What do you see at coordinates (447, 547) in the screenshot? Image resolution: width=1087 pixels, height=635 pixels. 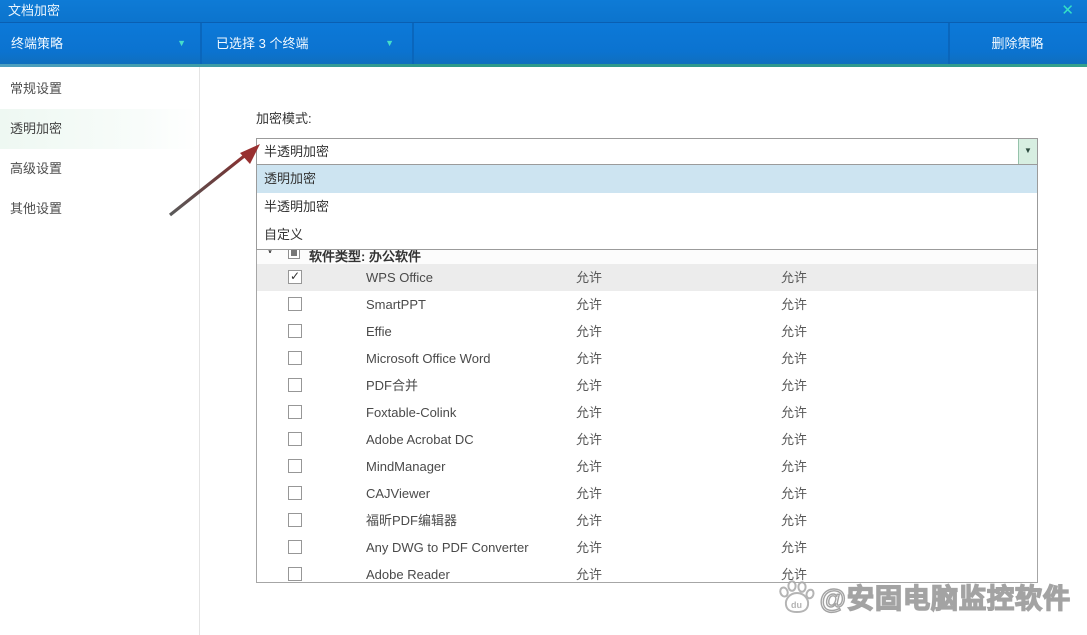 I see `software-name: Any DWG to PDF Converter` at bounding box center [447, 547].